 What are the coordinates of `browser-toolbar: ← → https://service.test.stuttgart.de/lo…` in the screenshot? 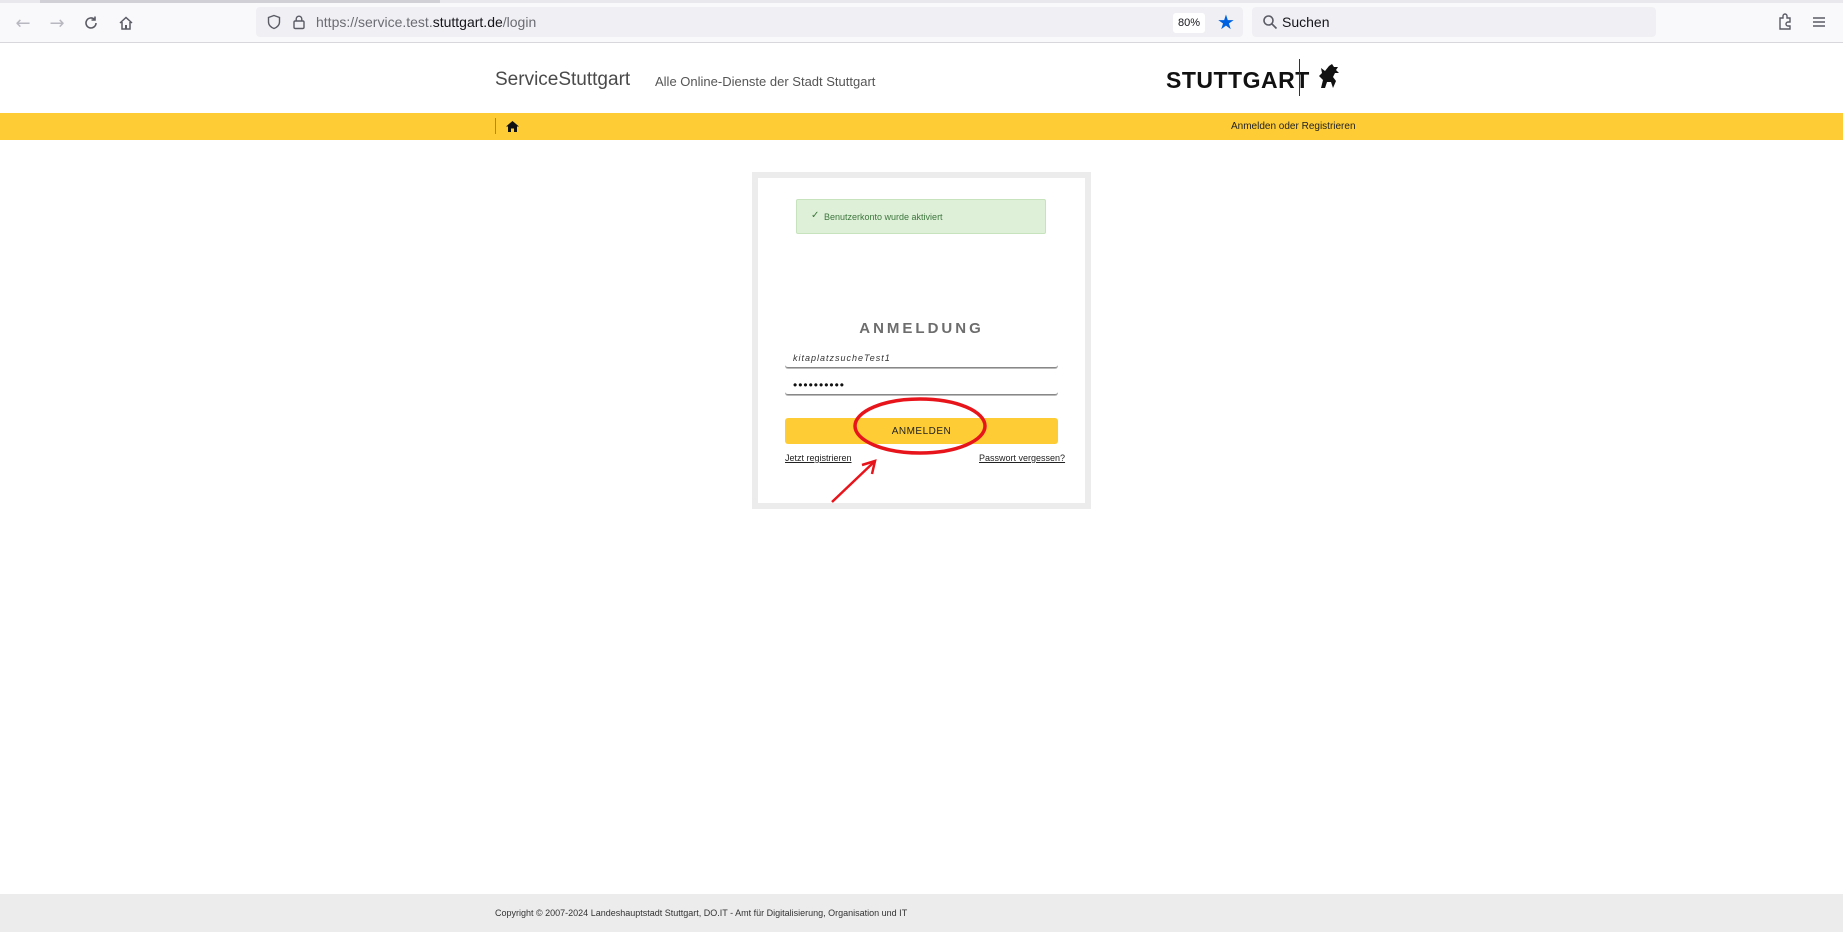 It's located at (921, 21).